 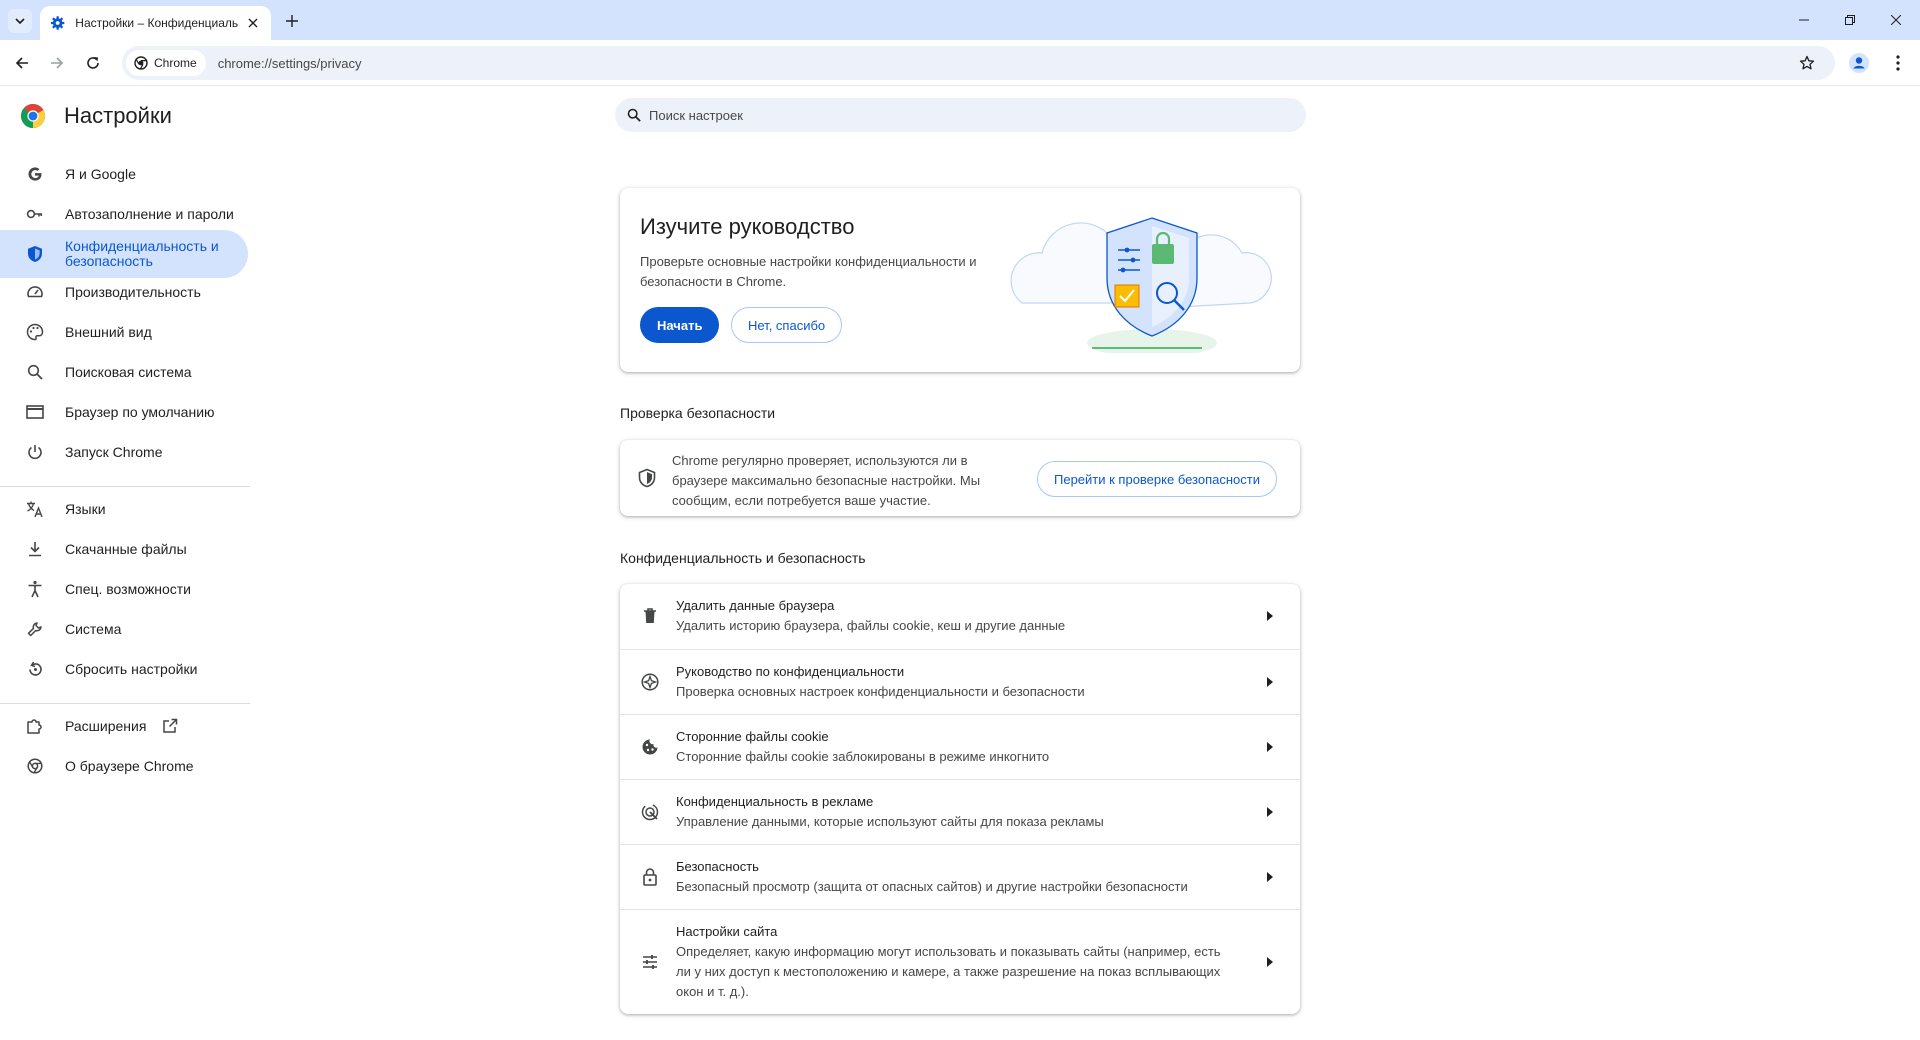 What do you see at coordinates (680, 325) in the screenshot?
I see `start-guide-button: Начать` at bounding box center [680, 325].